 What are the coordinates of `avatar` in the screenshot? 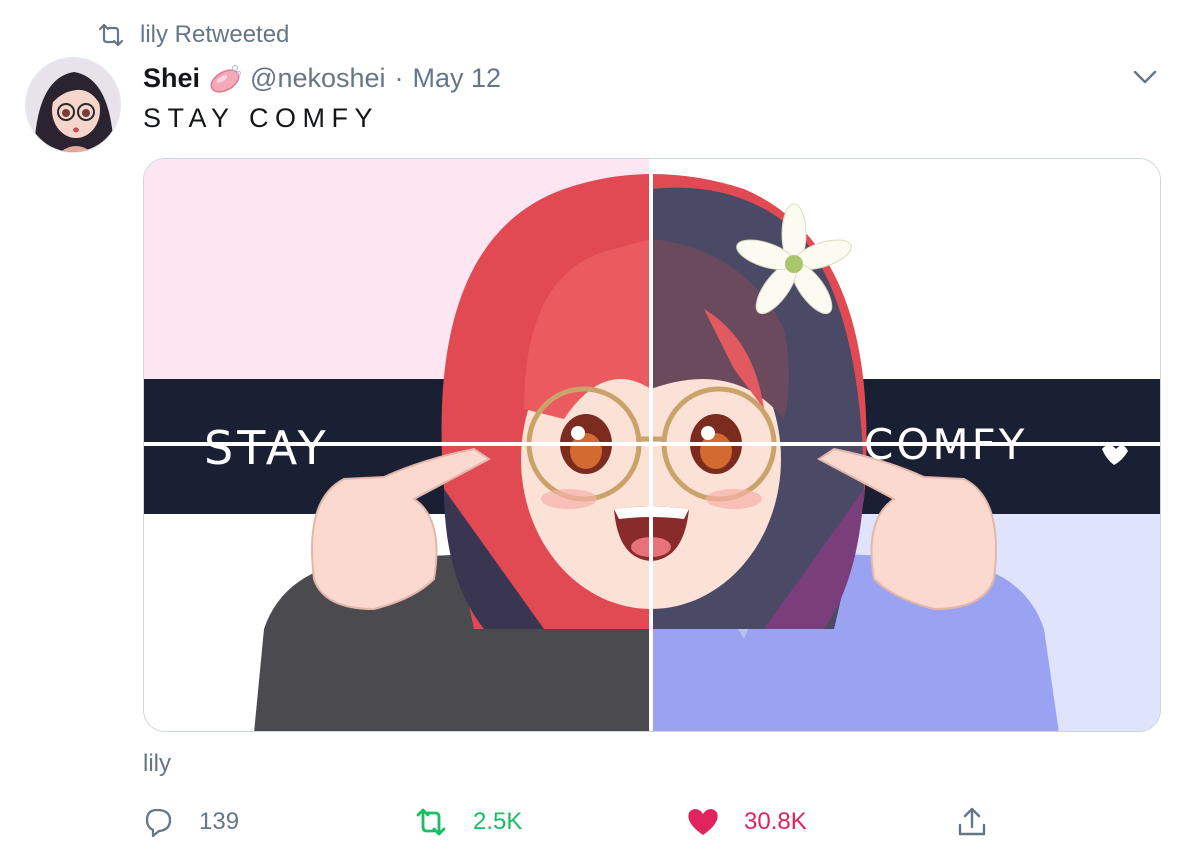 It's located at (73, 105).